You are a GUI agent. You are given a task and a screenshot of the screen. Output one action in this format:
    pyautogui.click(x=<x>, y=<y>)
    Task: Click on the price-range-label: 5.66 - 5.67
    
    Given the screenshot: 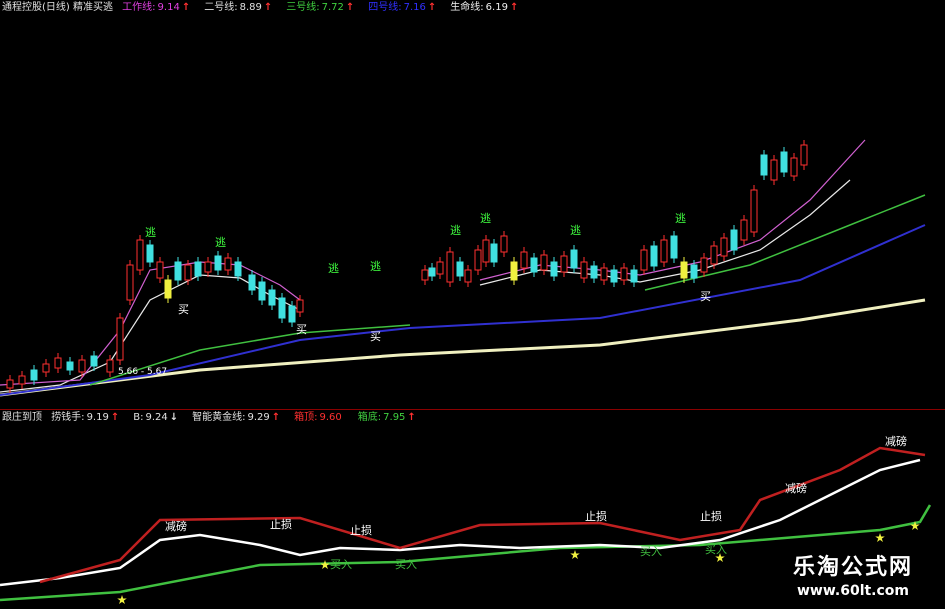 What is the action you would take?
    pyautogui.click(x=142, y=372)
    